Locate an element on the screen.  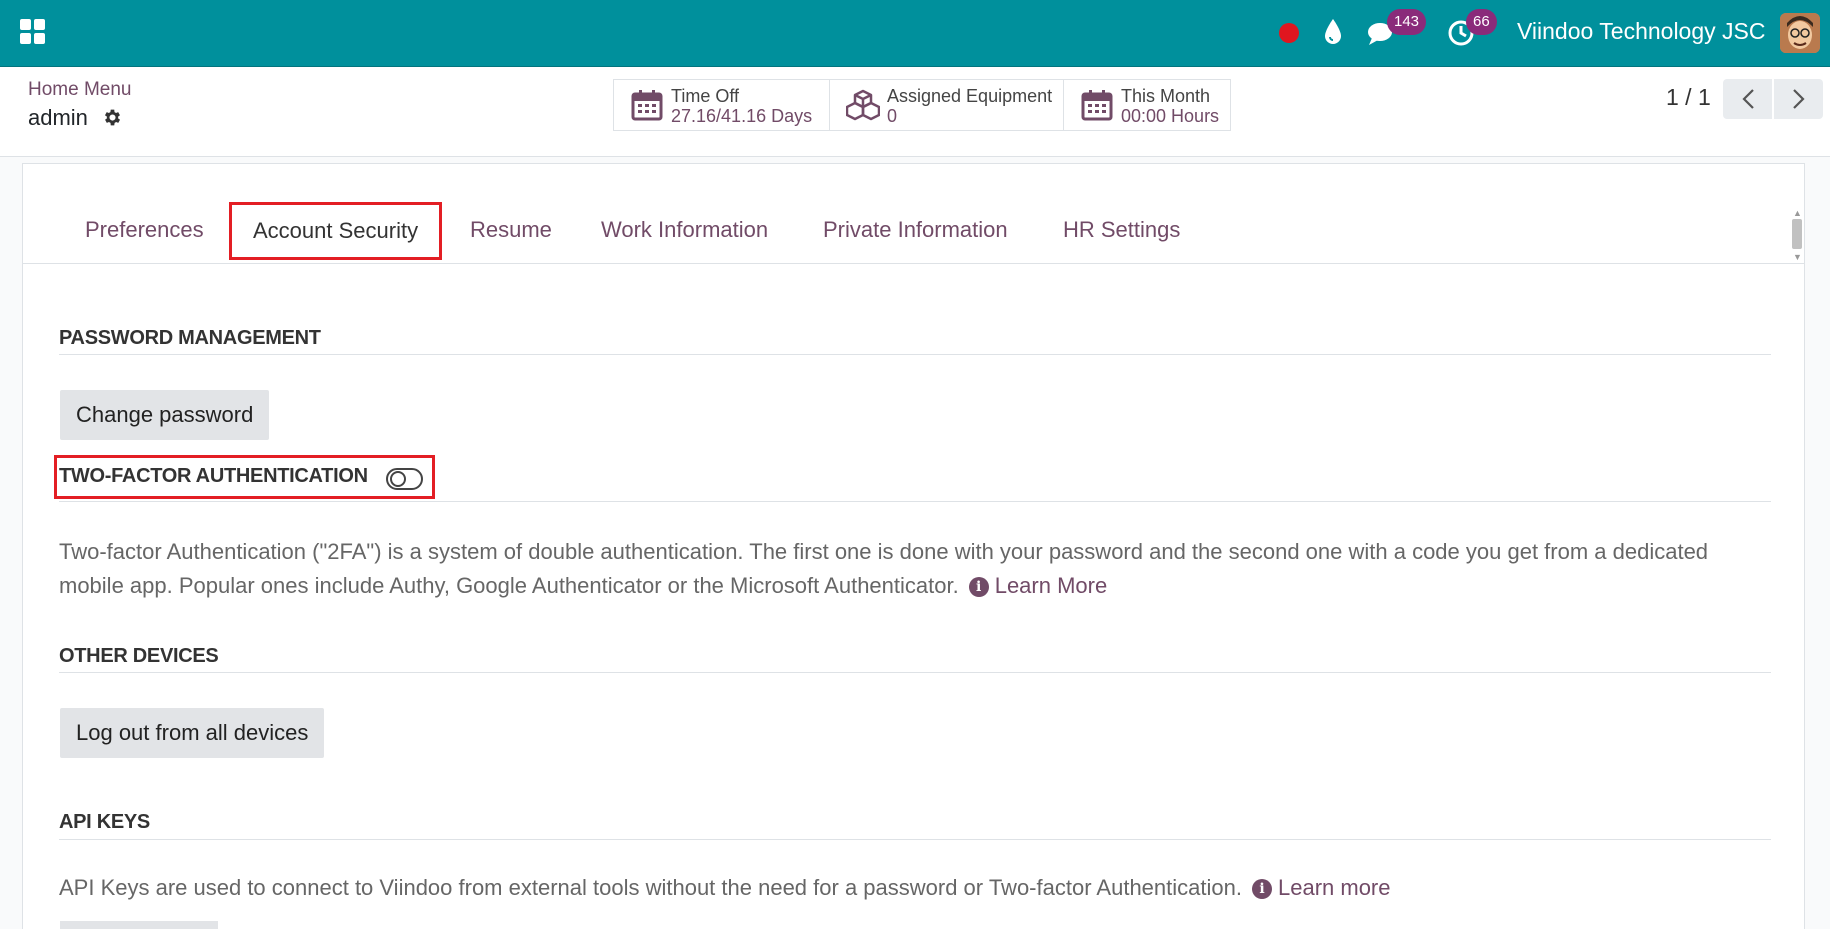
pager-previous-button is located at coordinates (1747, 99).